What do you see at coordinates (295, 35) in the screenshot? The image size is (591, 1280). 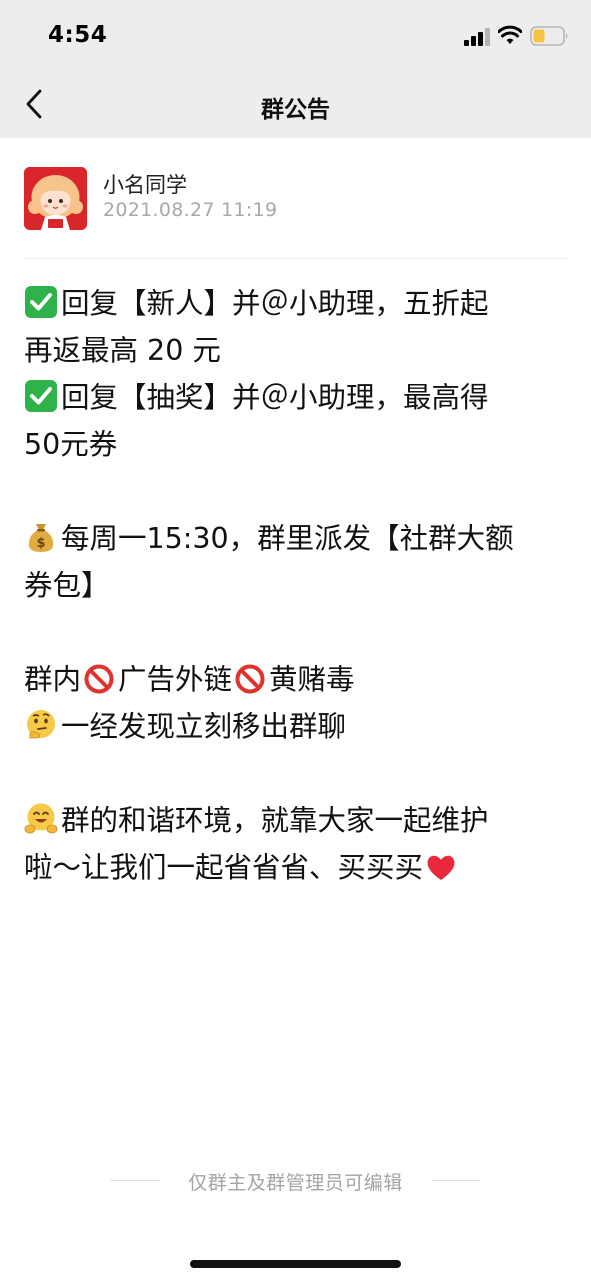 I see `status-bar: 4:54` at bounding box center [295, 35].